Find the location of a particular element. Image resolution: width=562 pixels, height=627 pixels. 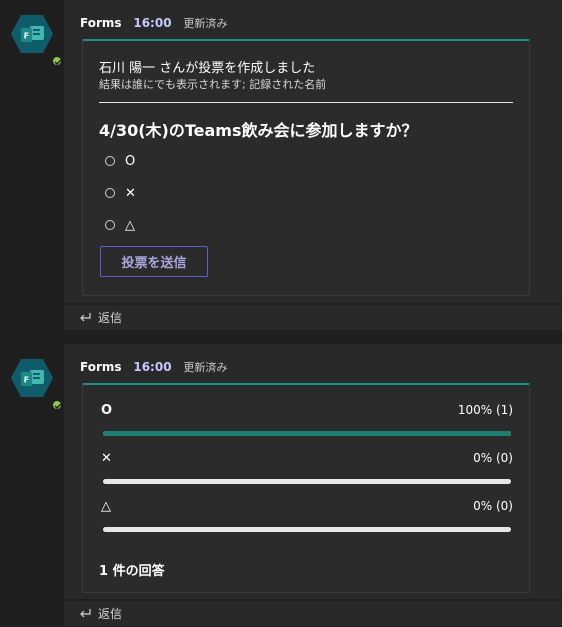

response-count: 1 件の回答 is located at coordinates (132, 571).